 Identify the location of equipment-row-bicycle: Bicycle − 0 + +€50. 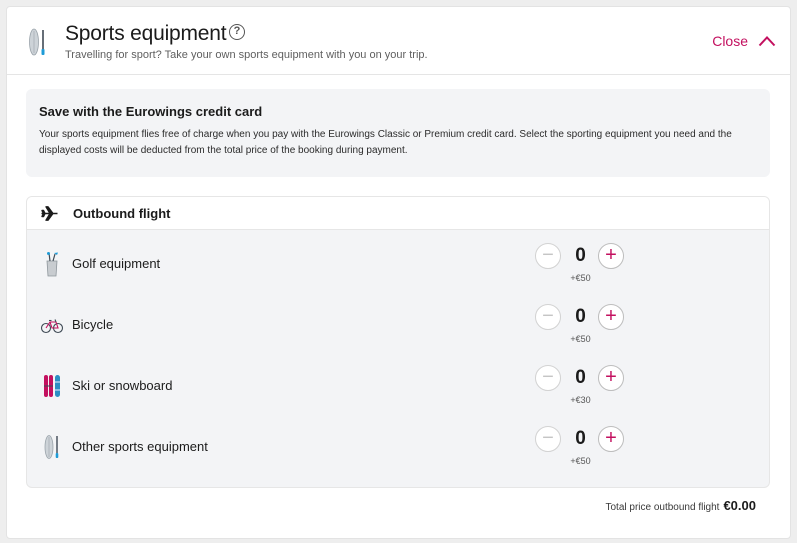
(398, 325).